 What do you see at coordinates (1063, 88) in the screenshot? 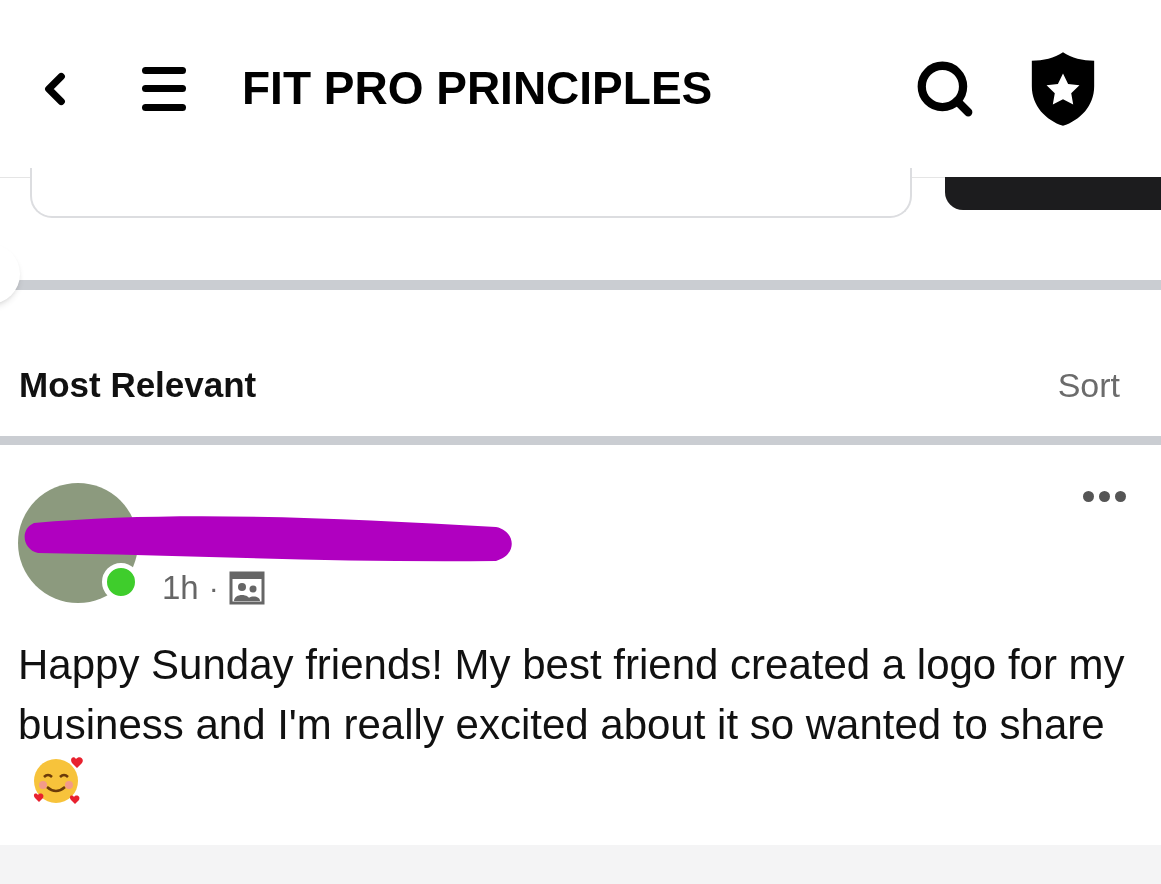
I see `shield-star-icon` at bounding box center [1063, 88].